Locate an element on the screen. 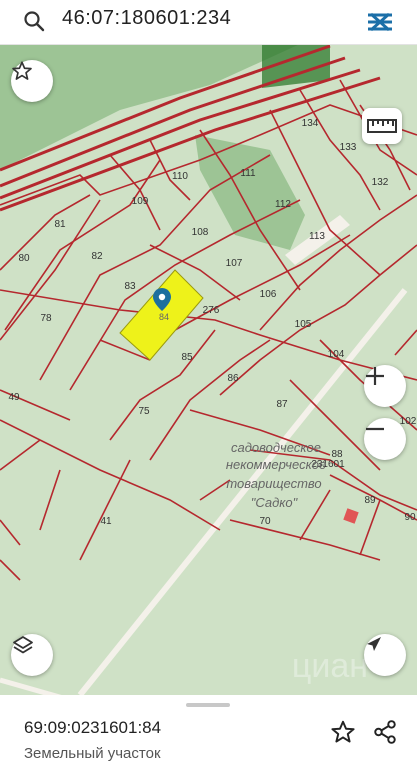 Image resolution: width=417 pixels, height=767 pixels. parcel-label: 108 is located at coordinates (200, 232).